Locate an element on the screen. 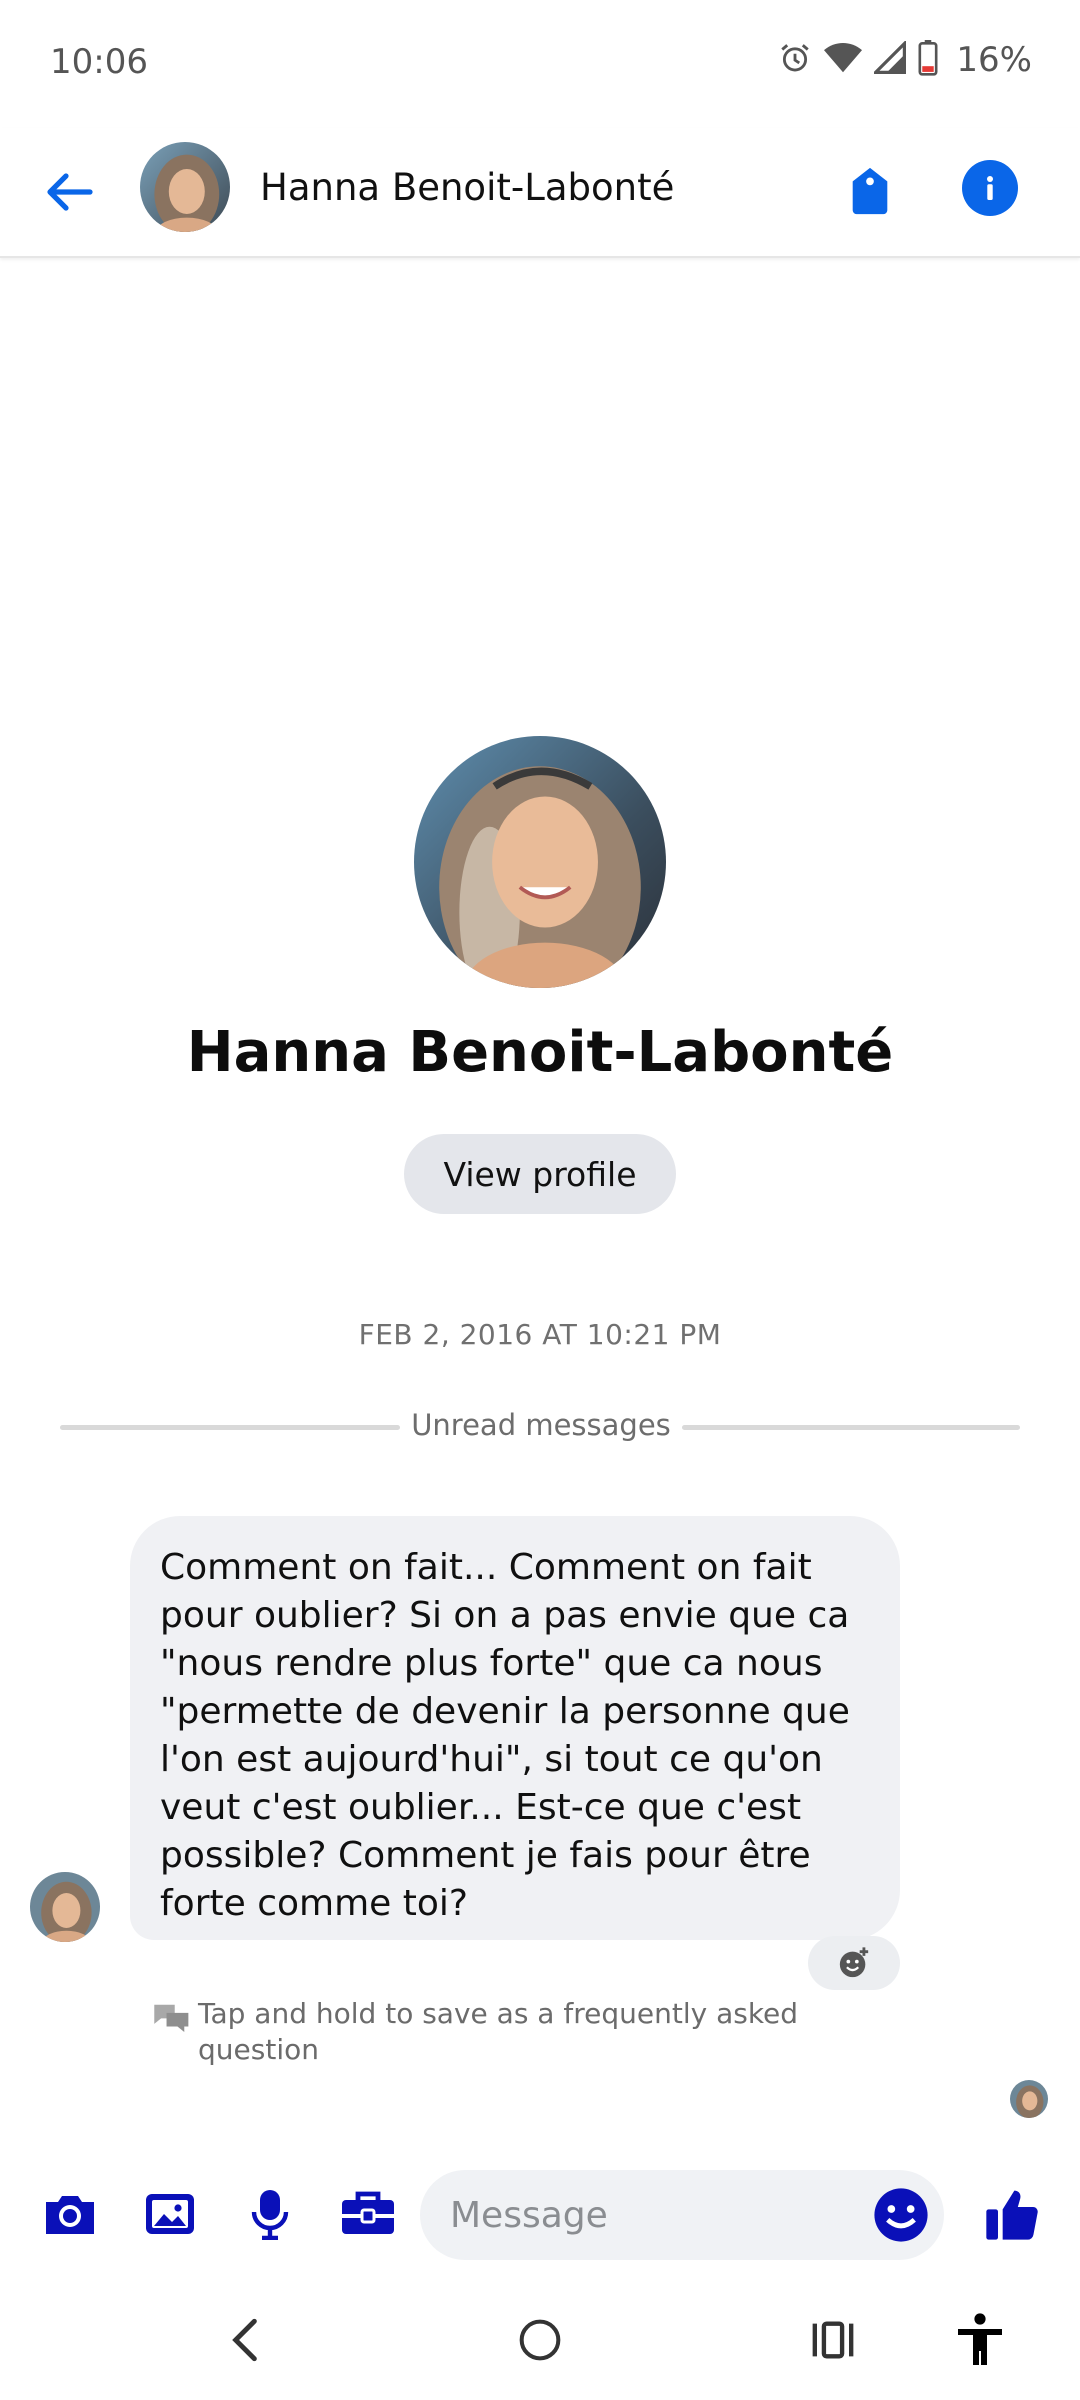 This screenshot has width=1080, height=2400. nav-back-button is located at coordinates (245, 2340).